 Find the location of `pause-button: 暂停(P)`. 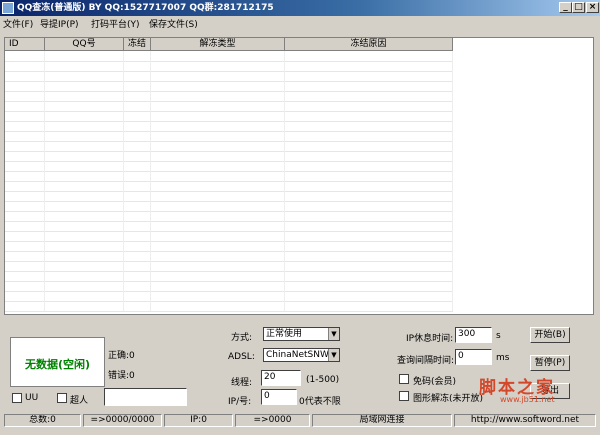

pause-button: 暂停(P) is located at coordinates (550, 363).